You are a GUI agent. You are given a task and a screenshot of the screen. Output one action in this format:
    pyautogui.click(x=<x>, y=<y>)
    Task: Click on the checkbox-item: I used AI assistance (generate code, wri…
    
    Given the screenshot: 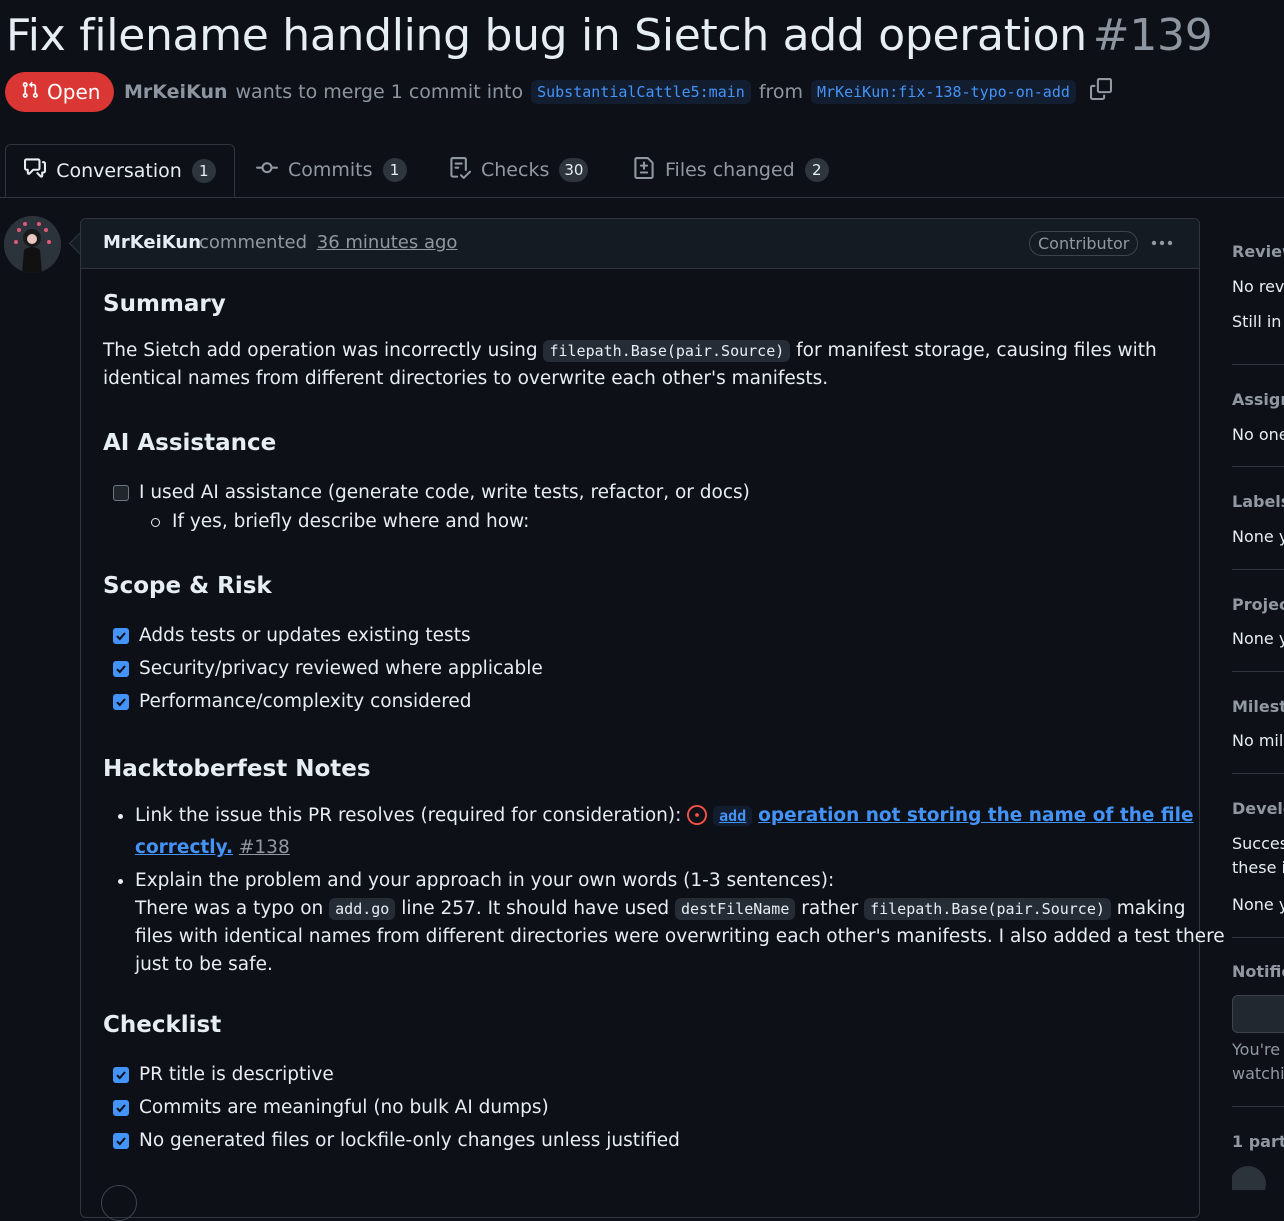 What is the action you would take?
    pyautogui.click(x=431, y=492)
    